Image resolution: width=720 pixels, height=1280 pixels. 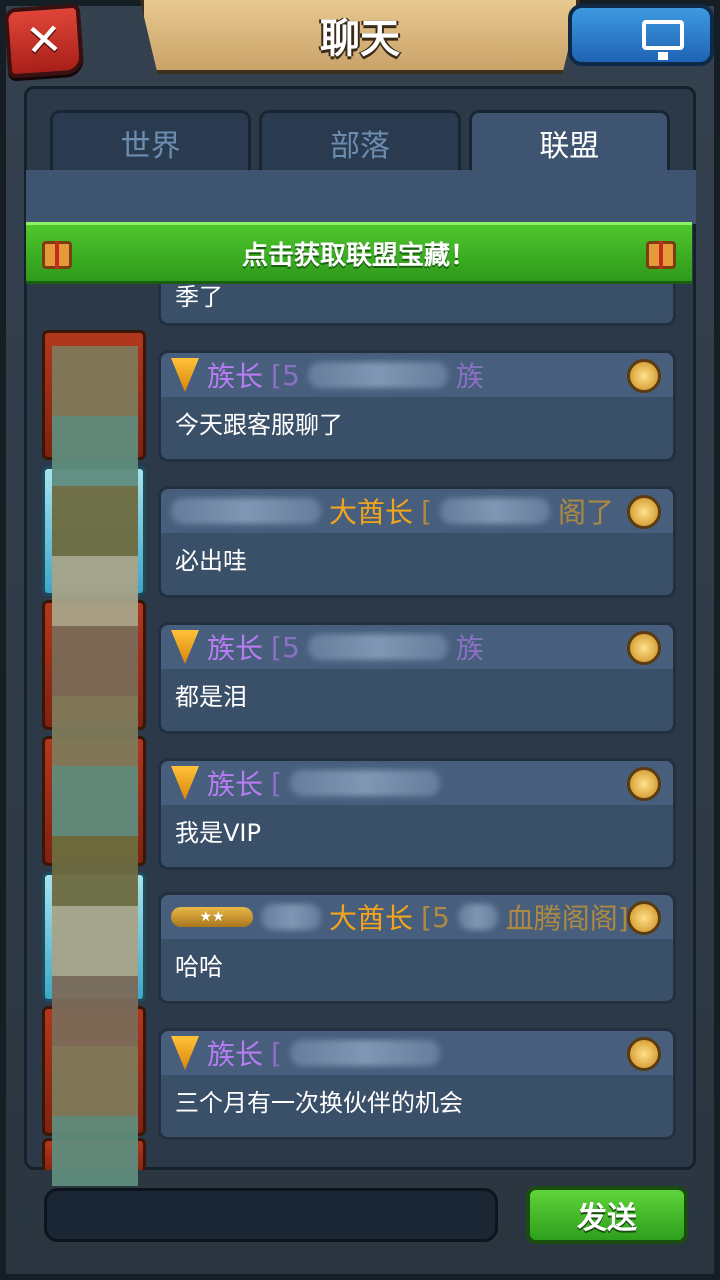 What do you see at coordinates (417, 948) in the screenshot?
I see `message-item: ★★ 大酋长 [5 血腾阁阁] 哈哈` at bounding box center [417, 948].